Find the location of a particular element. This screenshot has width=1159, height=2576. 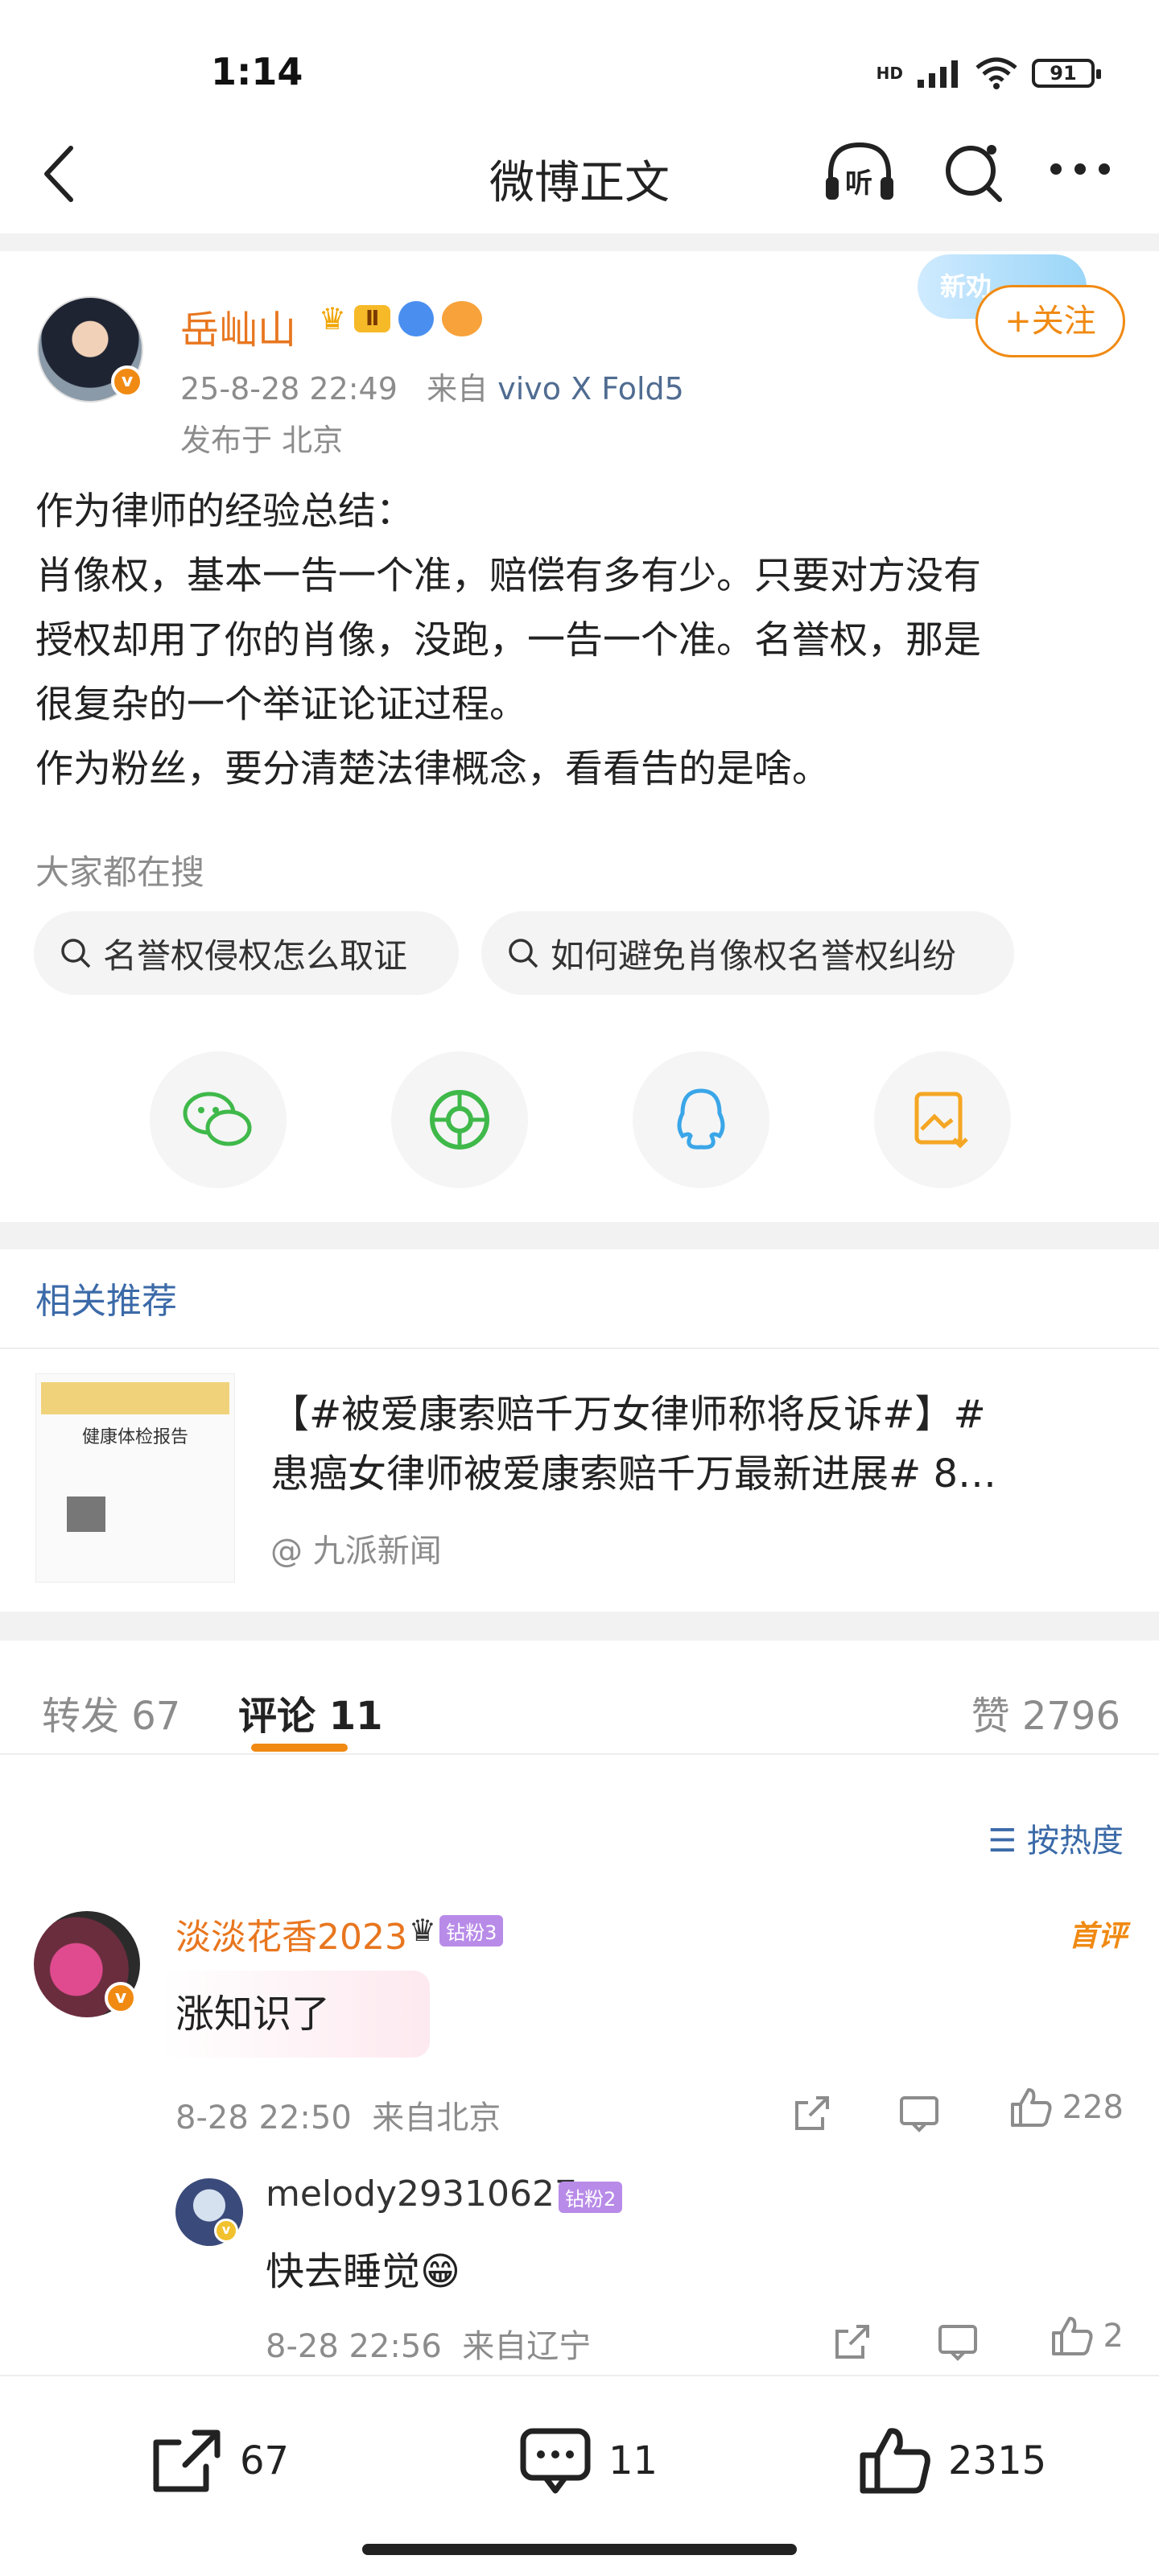

like-button: 2315 is located at coordinates (952, 2461).